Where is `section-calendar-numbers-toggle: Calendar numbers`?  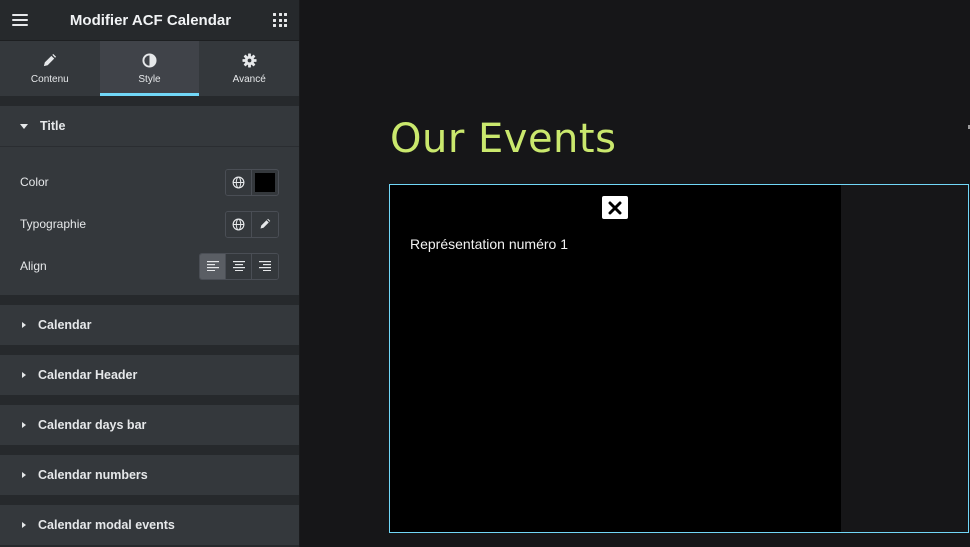
section-calendar-numbers-toggle: Calendar numbers is located at coordinates (149, 475).